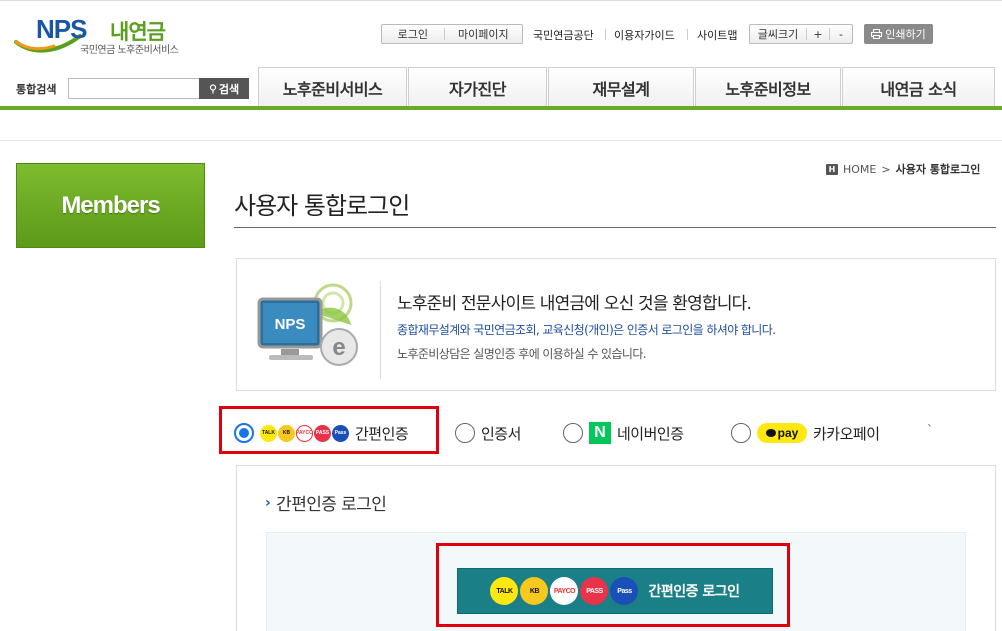  I want to click on search-input, so click(134, 88).